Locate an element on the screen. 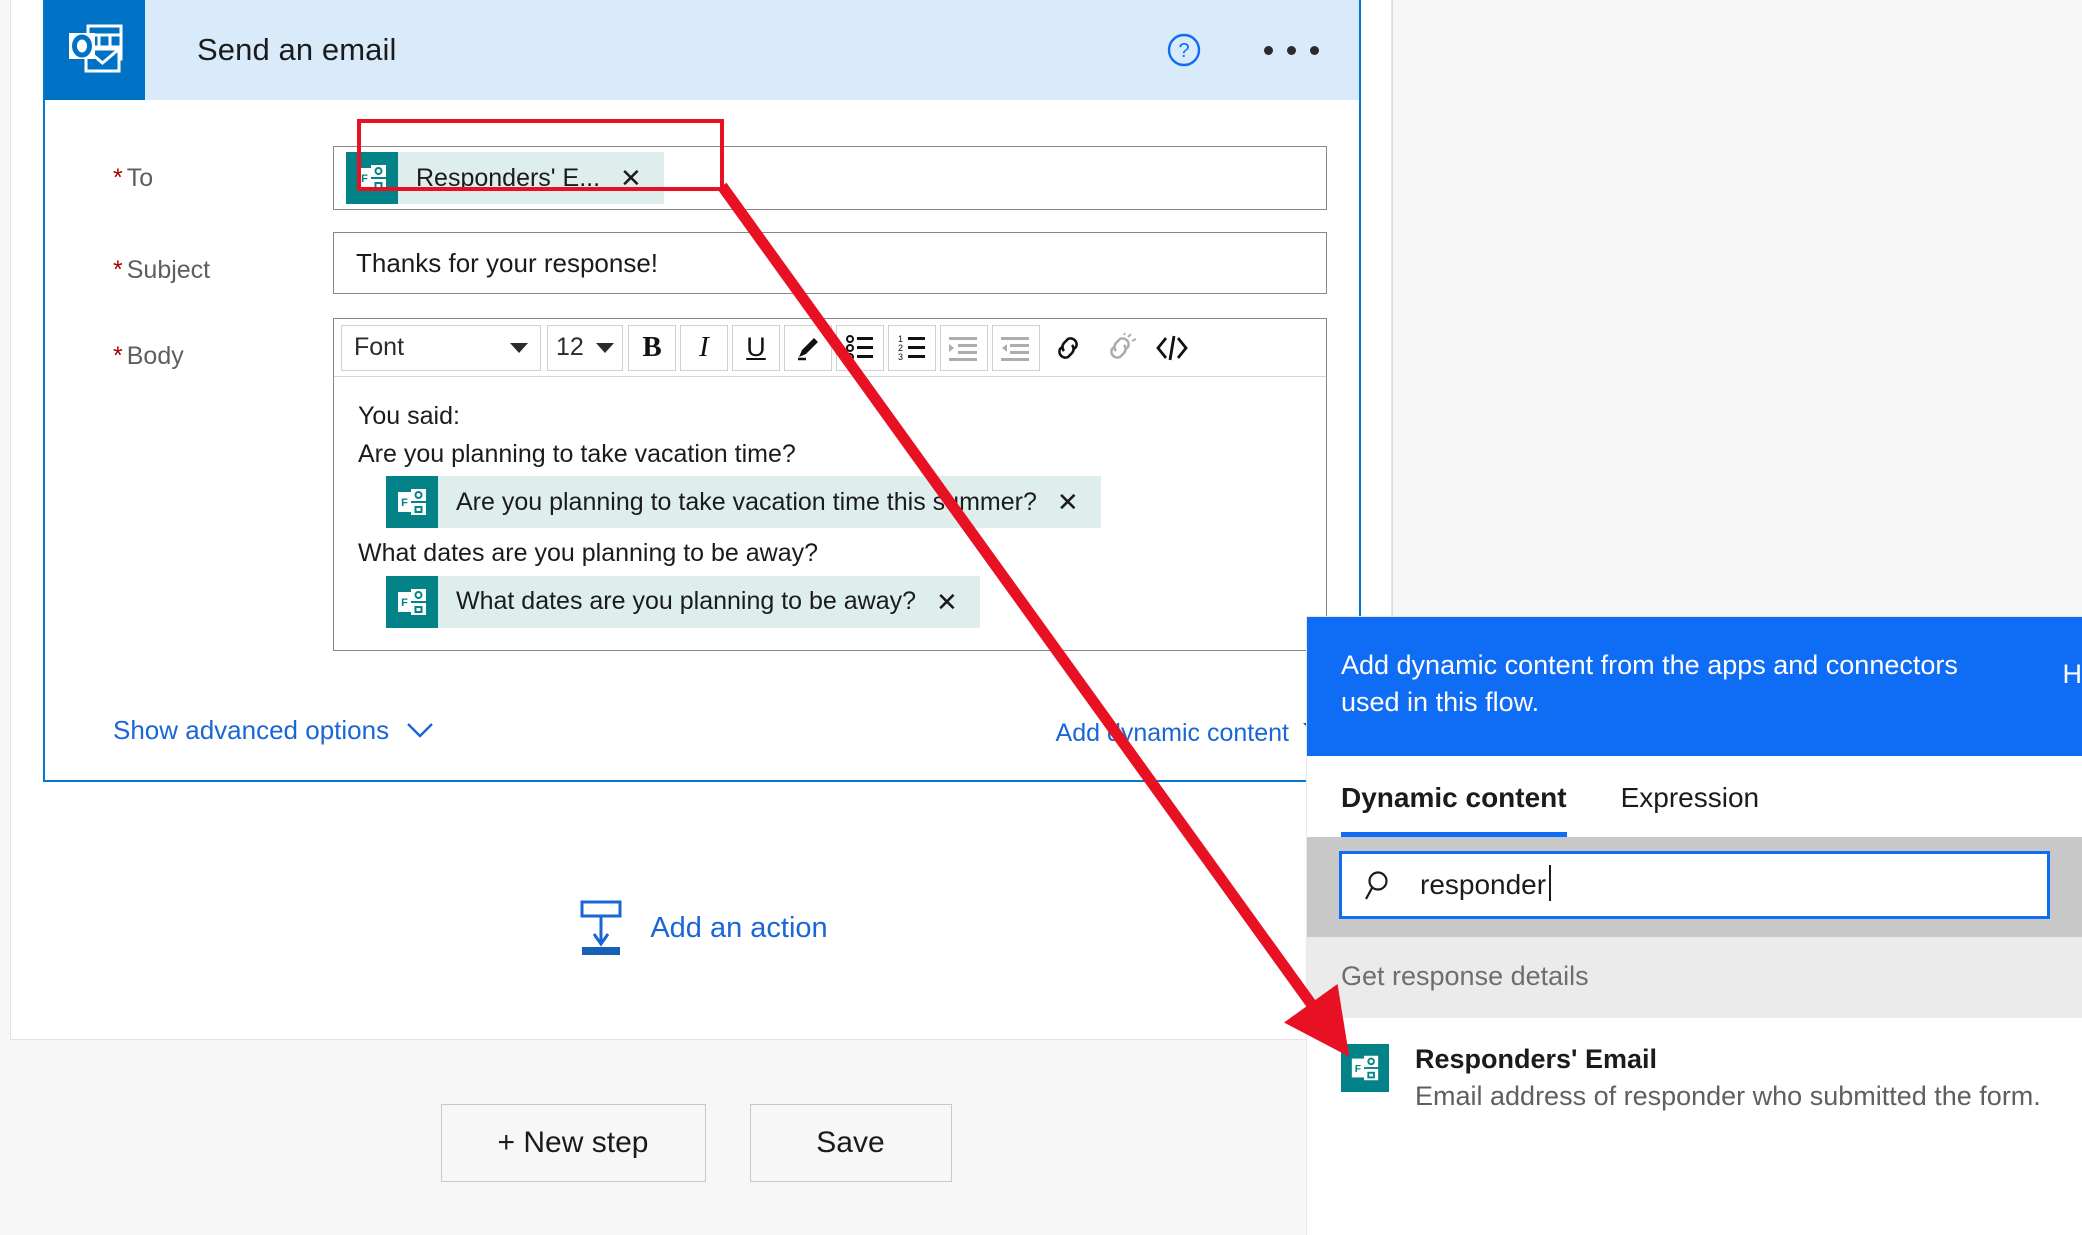 This screenshot has height=1235, width=2082. dynamic-content-search-input: responder is located at coordinates (1694, 884).